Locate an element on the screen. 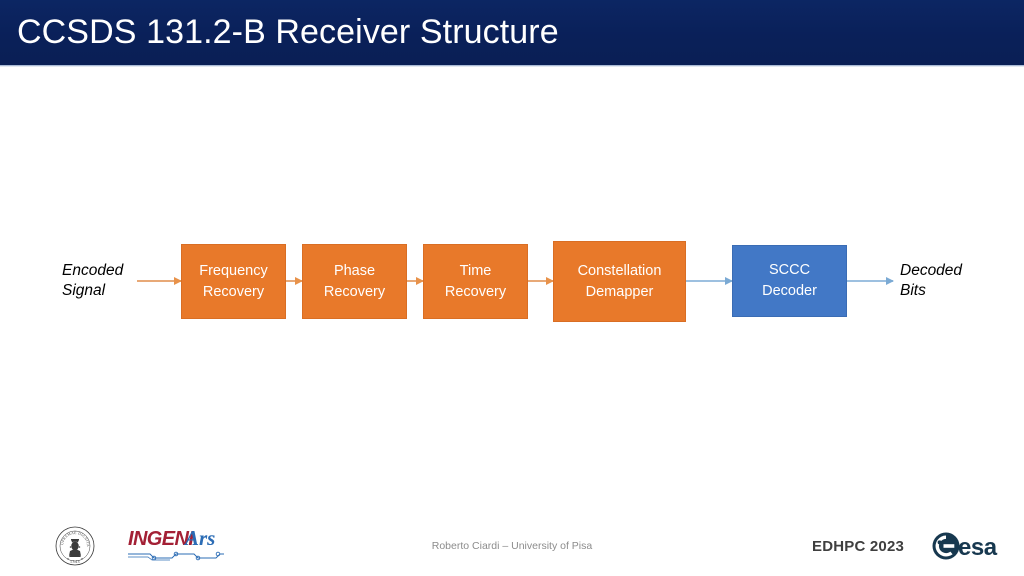 The height and width of the screenshot is (576, 1024). block-sccc-decoder: SCCC Decoder is located at coordinates (789, 281).